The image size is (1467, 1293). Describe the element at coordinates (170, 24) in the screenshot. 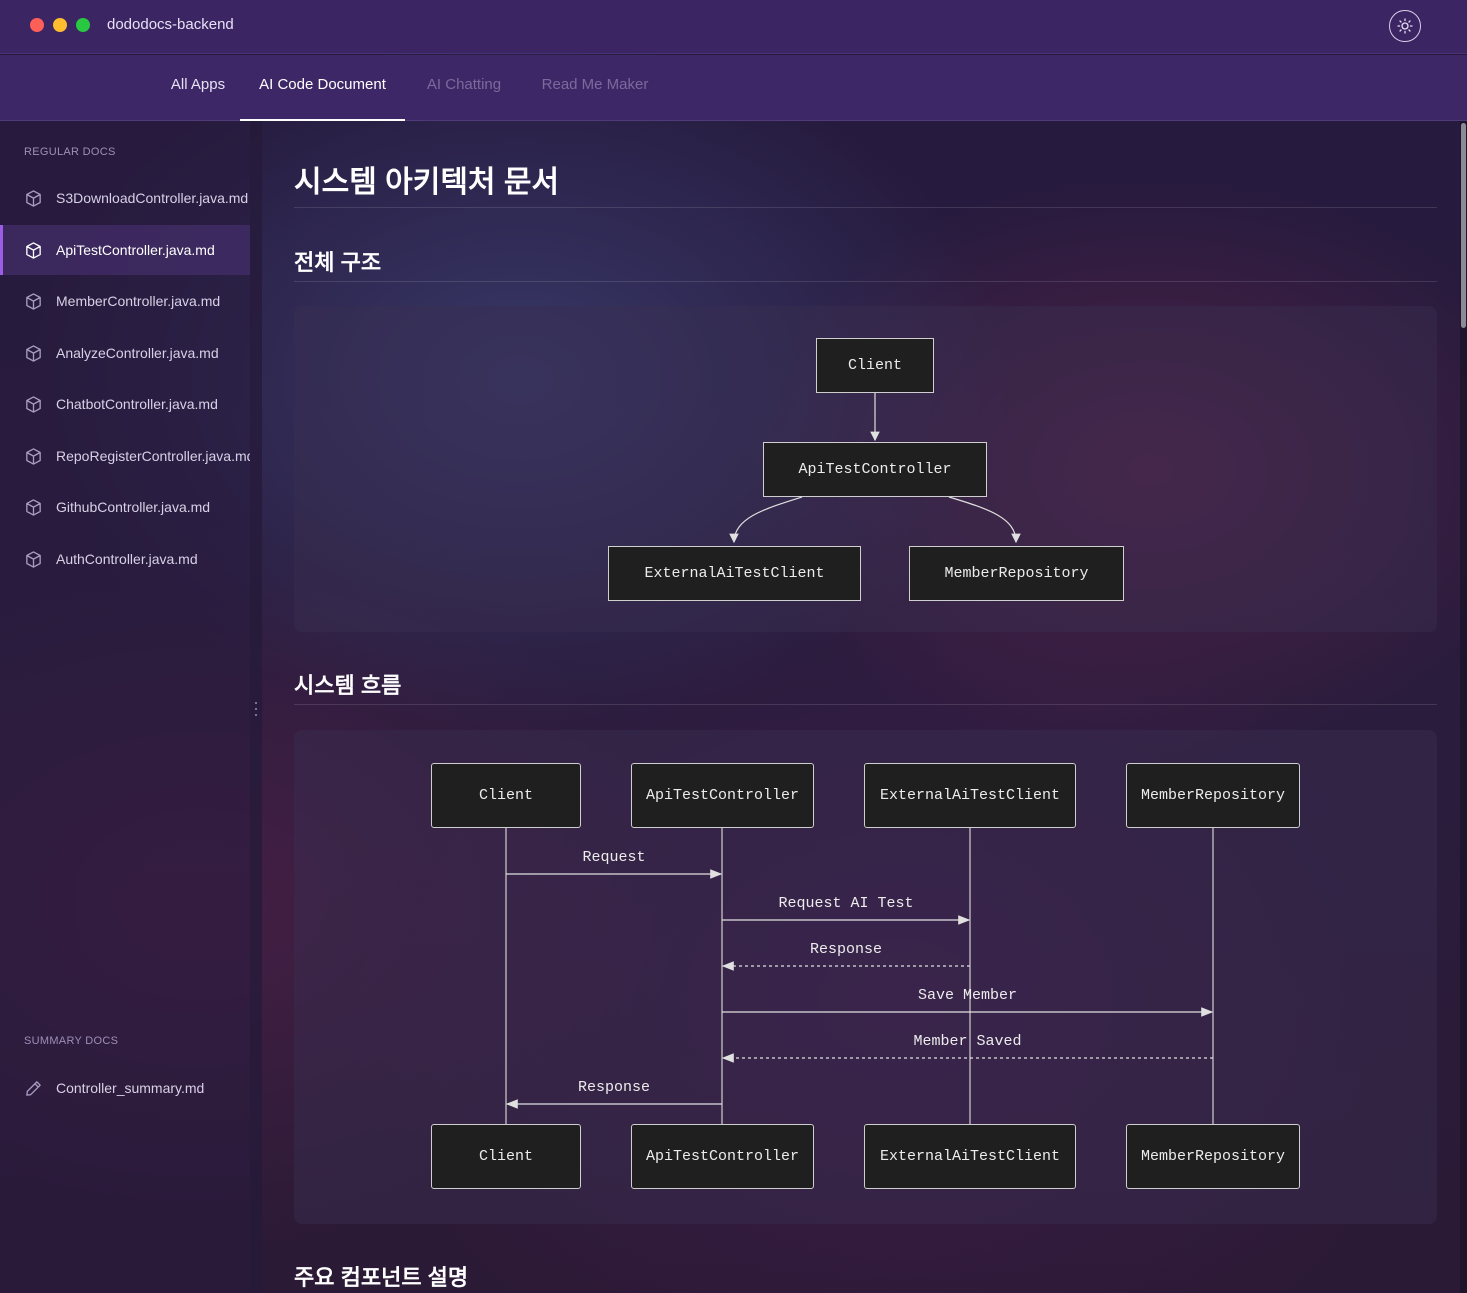

I see `window-title: dododocs-backend` at that location.